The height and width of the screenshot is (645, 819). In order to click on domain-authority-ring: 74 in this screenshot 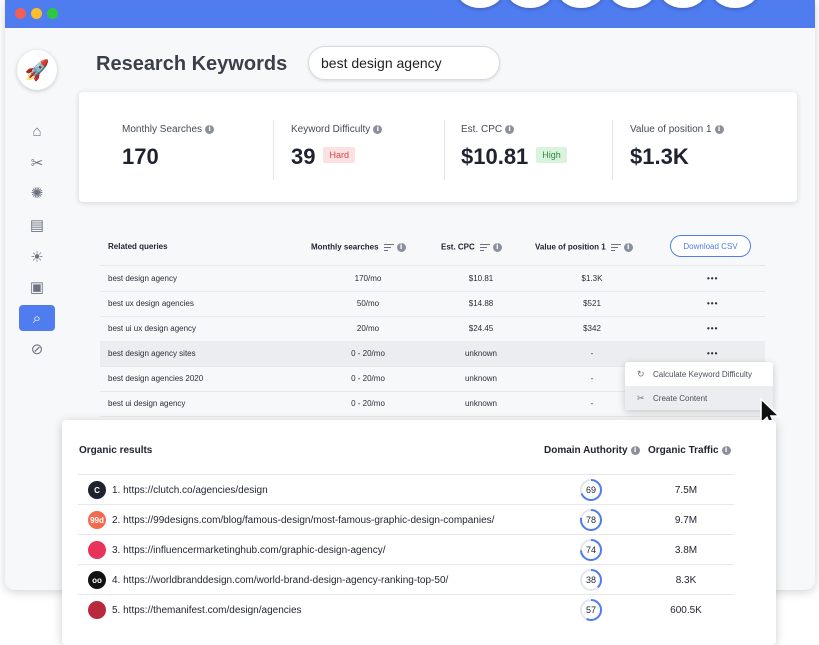, I will do `click(591, 550)`.